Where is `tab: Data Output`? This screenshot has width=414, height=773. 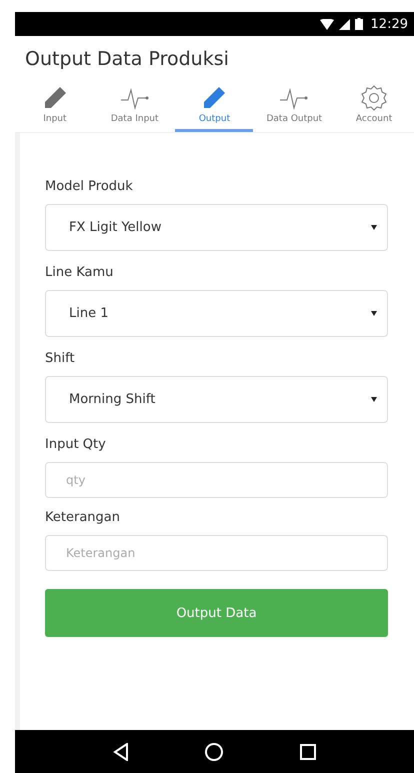
tab: Data Output is located at coordinates (294, 107).